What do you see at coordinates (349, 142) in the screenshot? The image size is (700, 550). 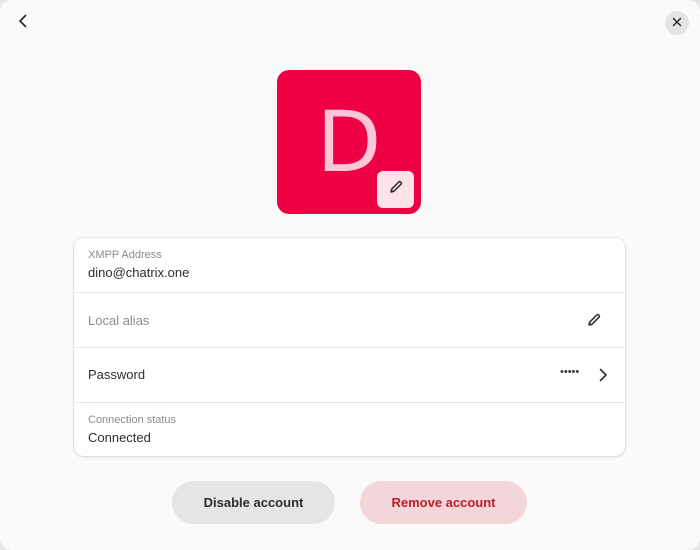 I see `account-avatar: D` at bounding box center [349, 142].